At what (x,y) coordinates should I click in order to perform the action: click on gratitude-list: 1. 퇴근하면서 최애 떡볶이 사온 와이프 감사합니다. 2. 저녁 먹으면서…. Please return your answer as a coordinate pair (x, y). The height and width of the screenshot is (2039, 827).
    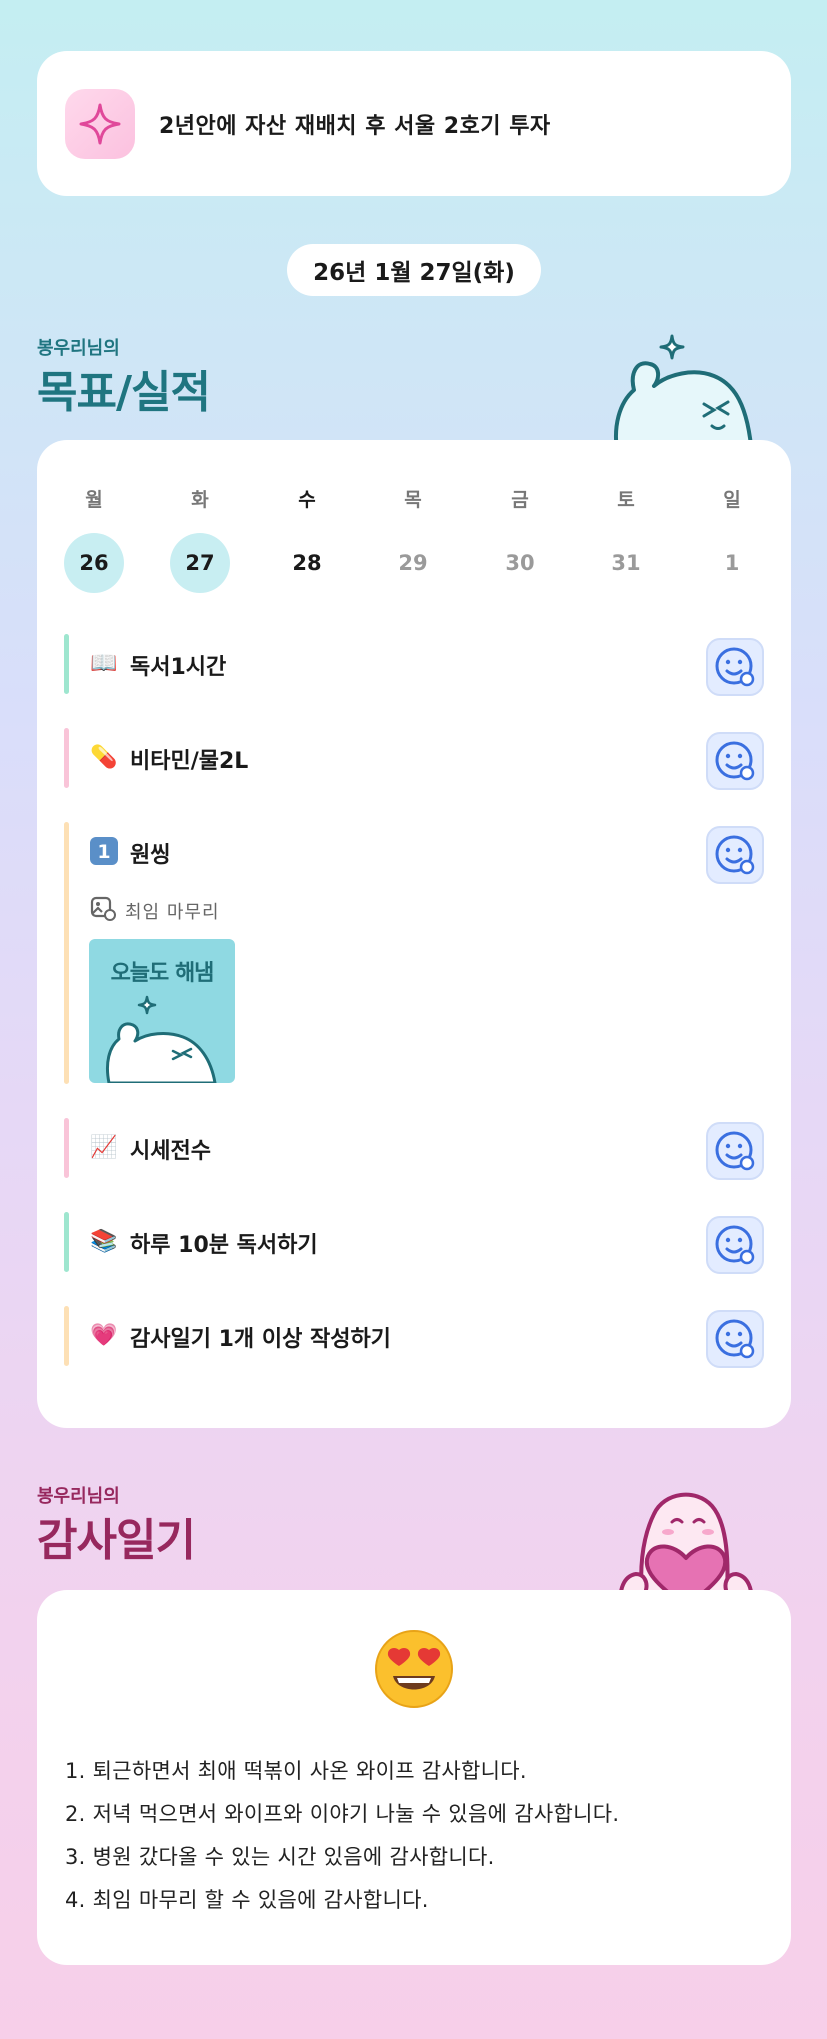
    Looking at the image, I should click on (342, 1836).